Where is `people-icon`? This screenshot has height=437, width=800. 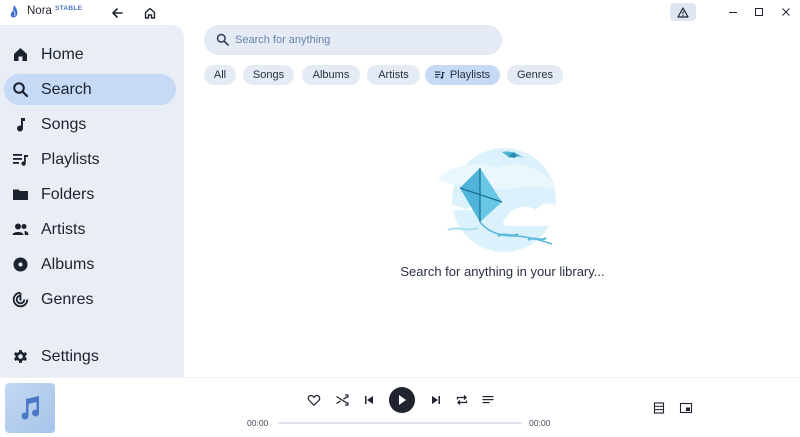 people-icon is located at coordinates (20, 229).